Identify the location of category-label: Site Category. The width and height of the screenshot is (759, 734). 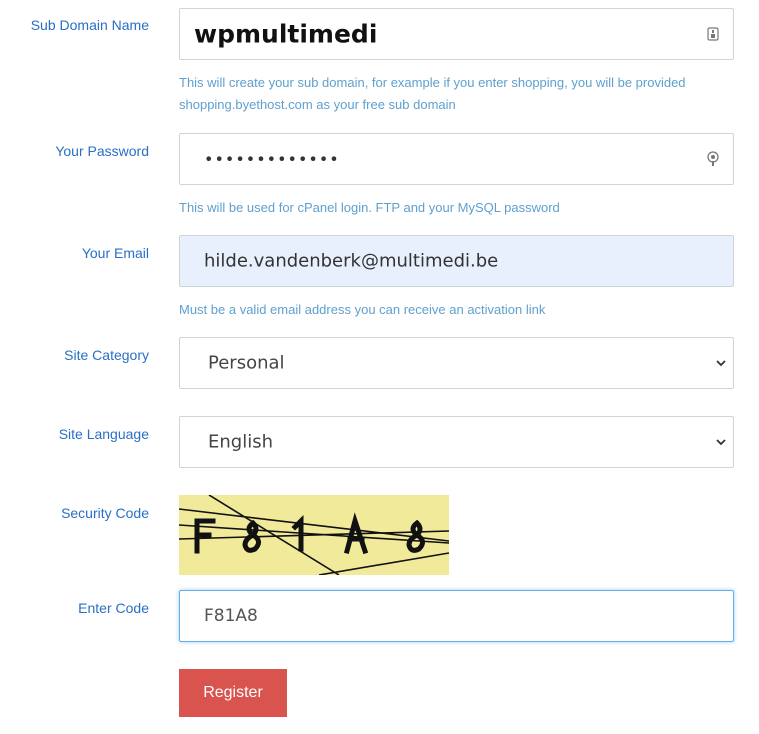
(106, 355).